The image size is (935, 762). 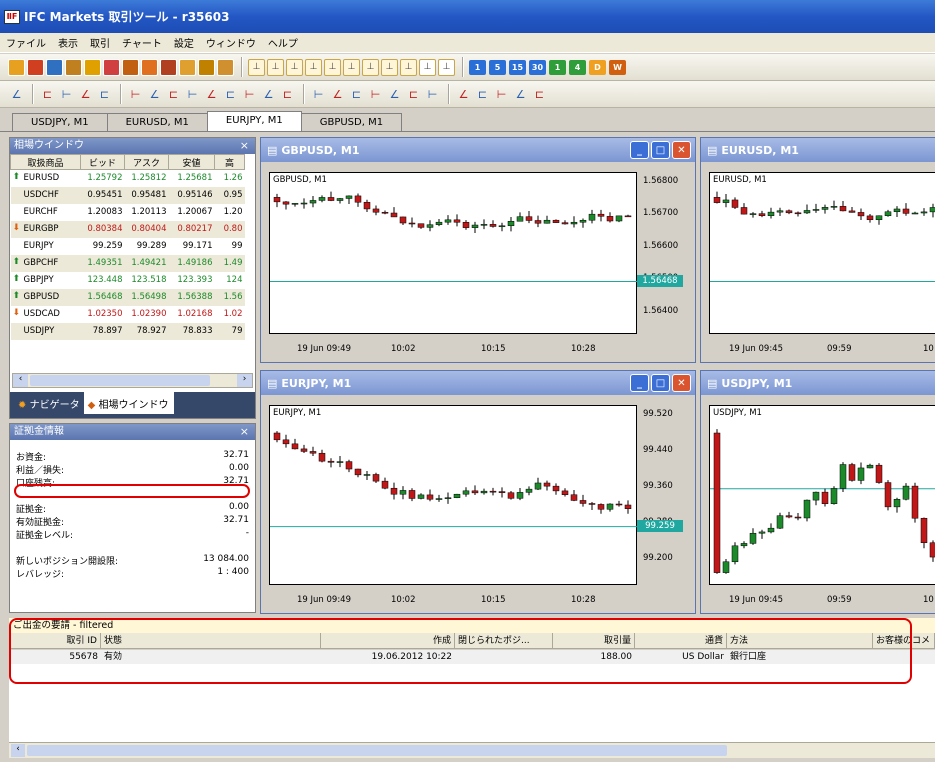 I want to click on tab-market-watch: ◆ 相場ウインドウ, so click(x=129, y=403).